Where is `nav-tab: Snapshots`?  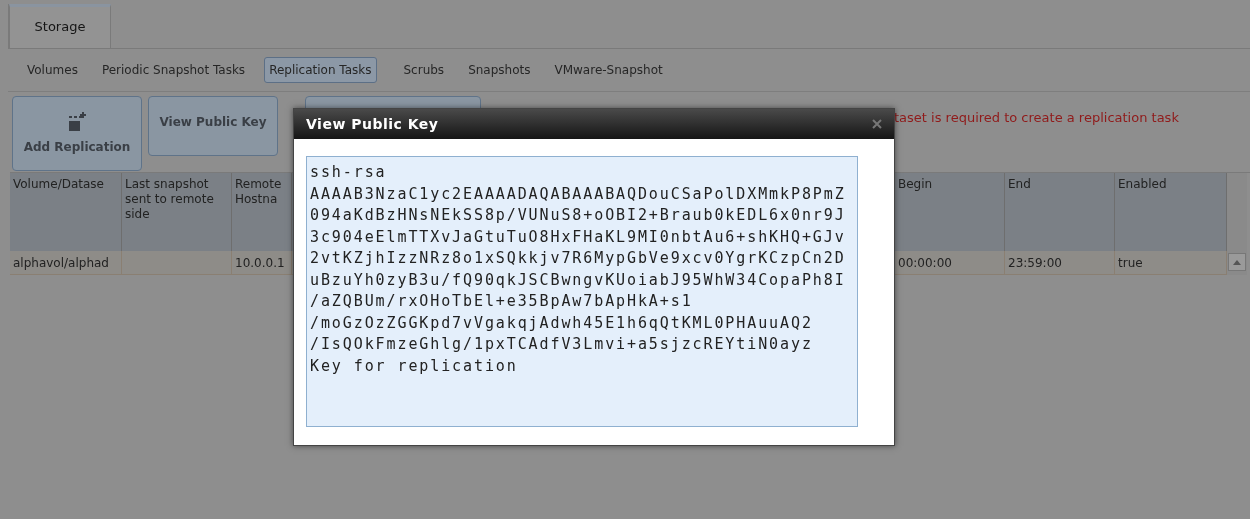
nav-tab: Snapshots is located at coordinates (499, 70).